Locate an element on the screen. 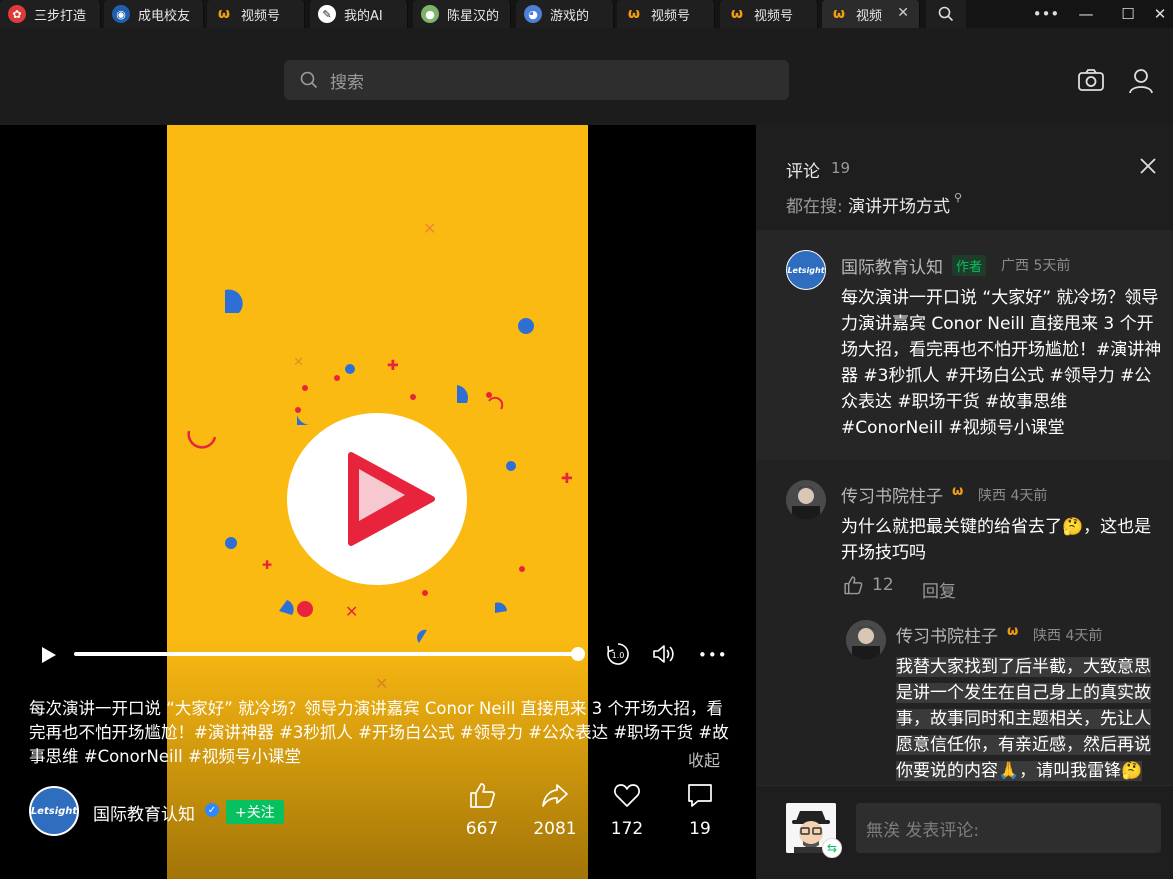  tab-4: ✎ 我的AI is located at coordinates (359, 14).